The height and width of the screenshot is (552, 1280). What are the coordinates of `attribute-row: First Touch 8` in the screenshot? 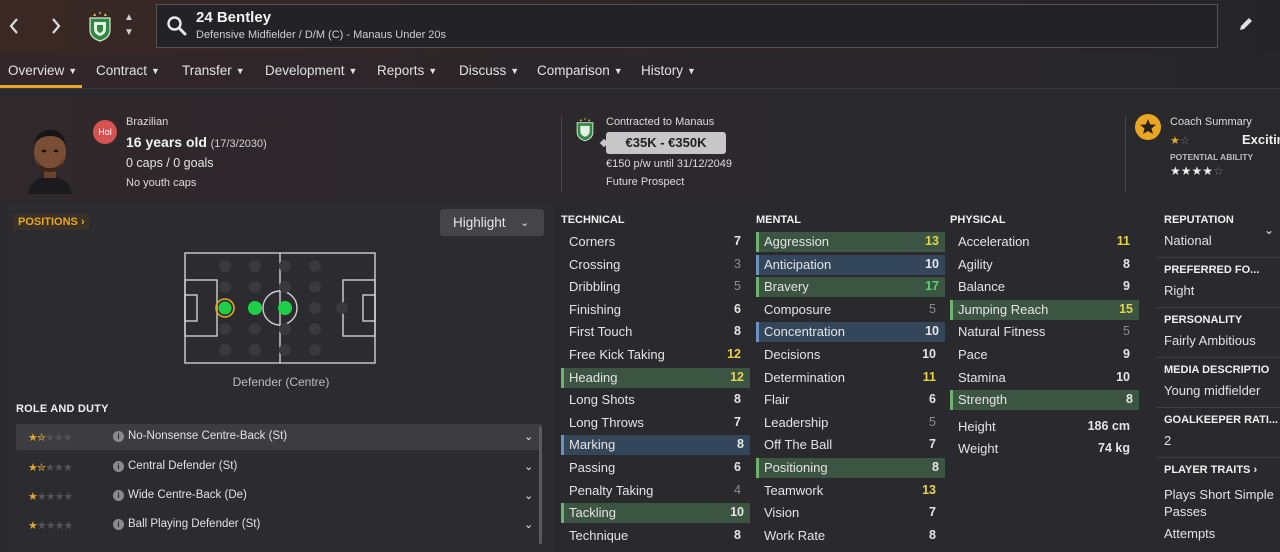 It's located at (654, 332).